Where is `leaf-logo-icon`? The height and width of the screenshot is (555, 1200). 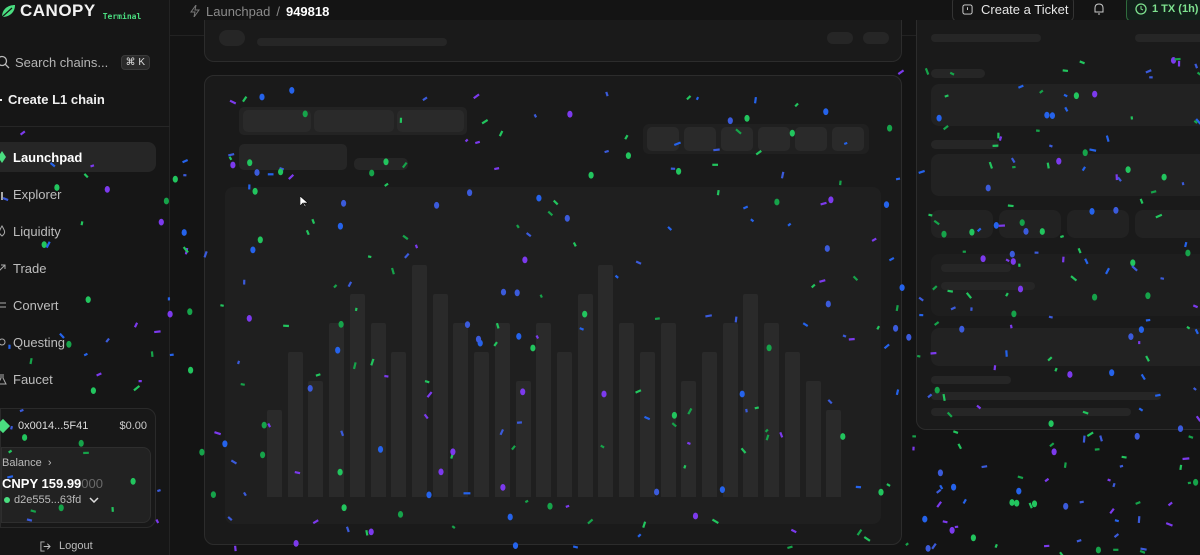 leaf-logo-icon is located at coordinates (8, 11).